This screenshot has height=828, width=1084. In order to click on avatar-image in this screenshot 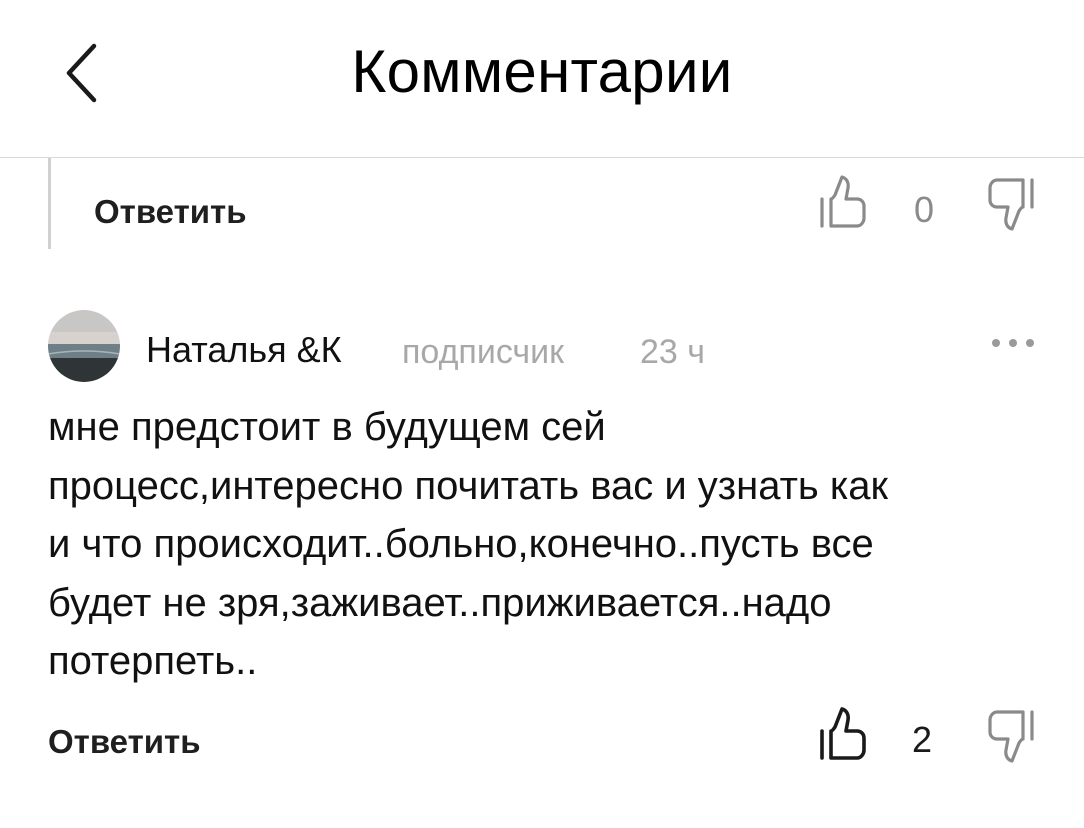, I will do `click(84, 346)`.